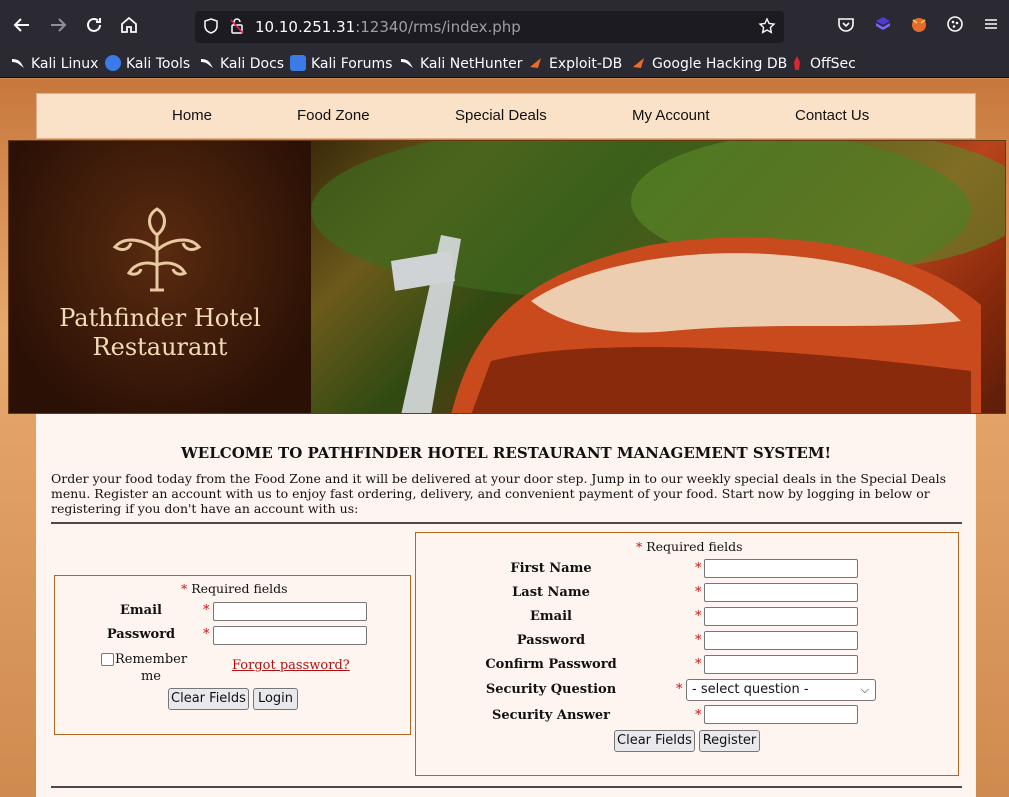 This screenshot has width=1009, height=797. I want to click on bookmark-kali-forums: Kali Forums, so click(341, 64).